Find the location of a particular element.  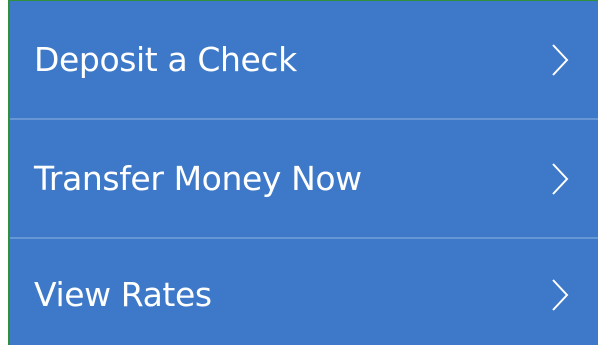

menu-item-label: Deposit a Check is located at coordinates (165, 59).